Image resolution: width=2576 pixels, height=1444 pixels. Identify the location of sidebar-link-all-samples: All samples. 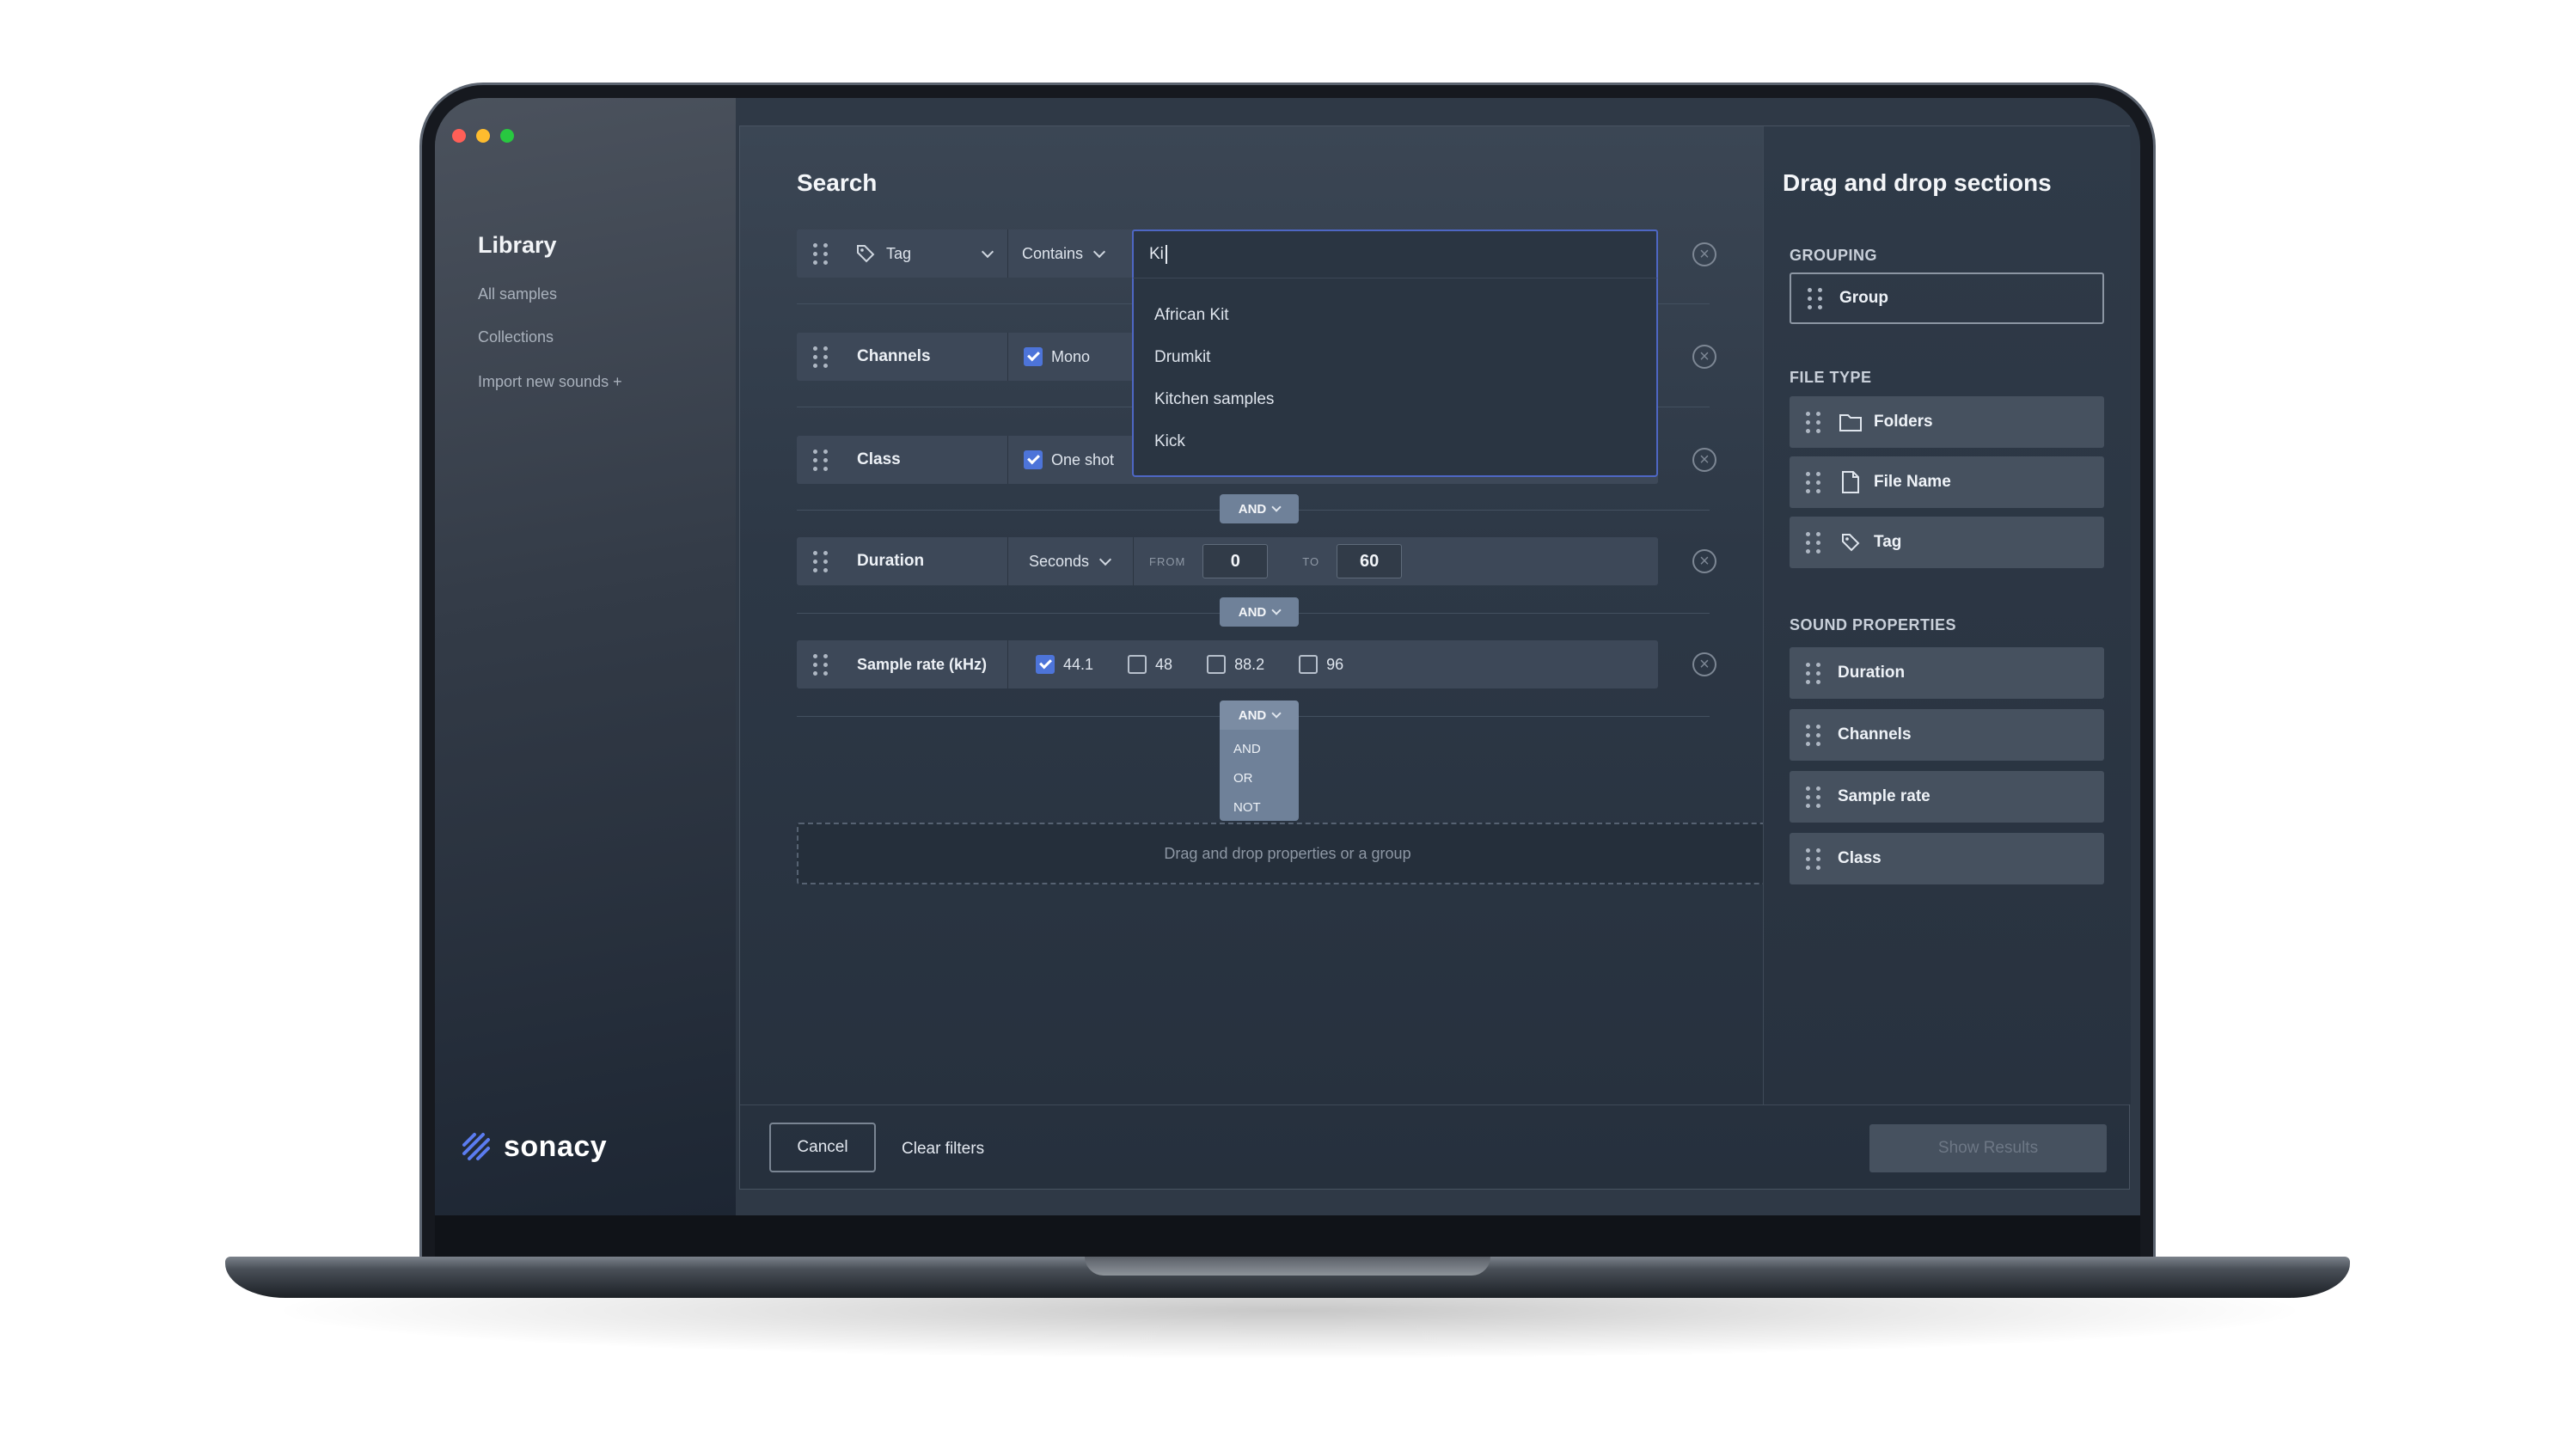
(517, 294).